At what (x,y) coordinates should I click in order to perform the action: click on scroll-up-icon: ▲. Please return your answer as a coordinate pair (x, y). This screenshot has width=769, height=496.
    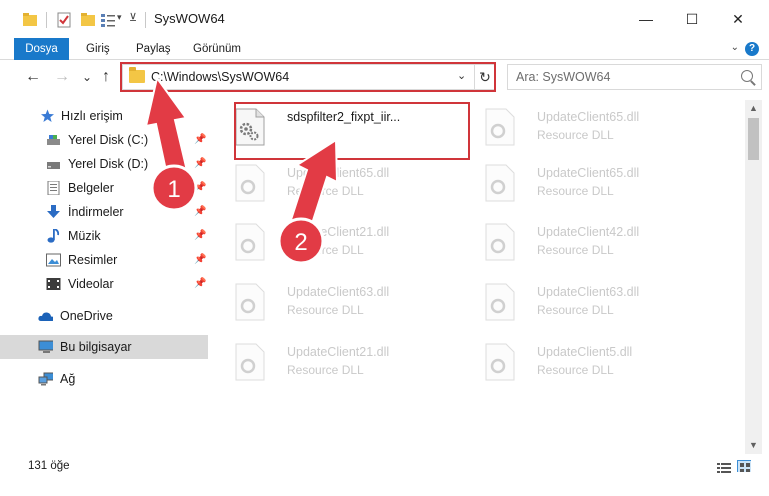
    Looking at the image, I should click on (753, 108).